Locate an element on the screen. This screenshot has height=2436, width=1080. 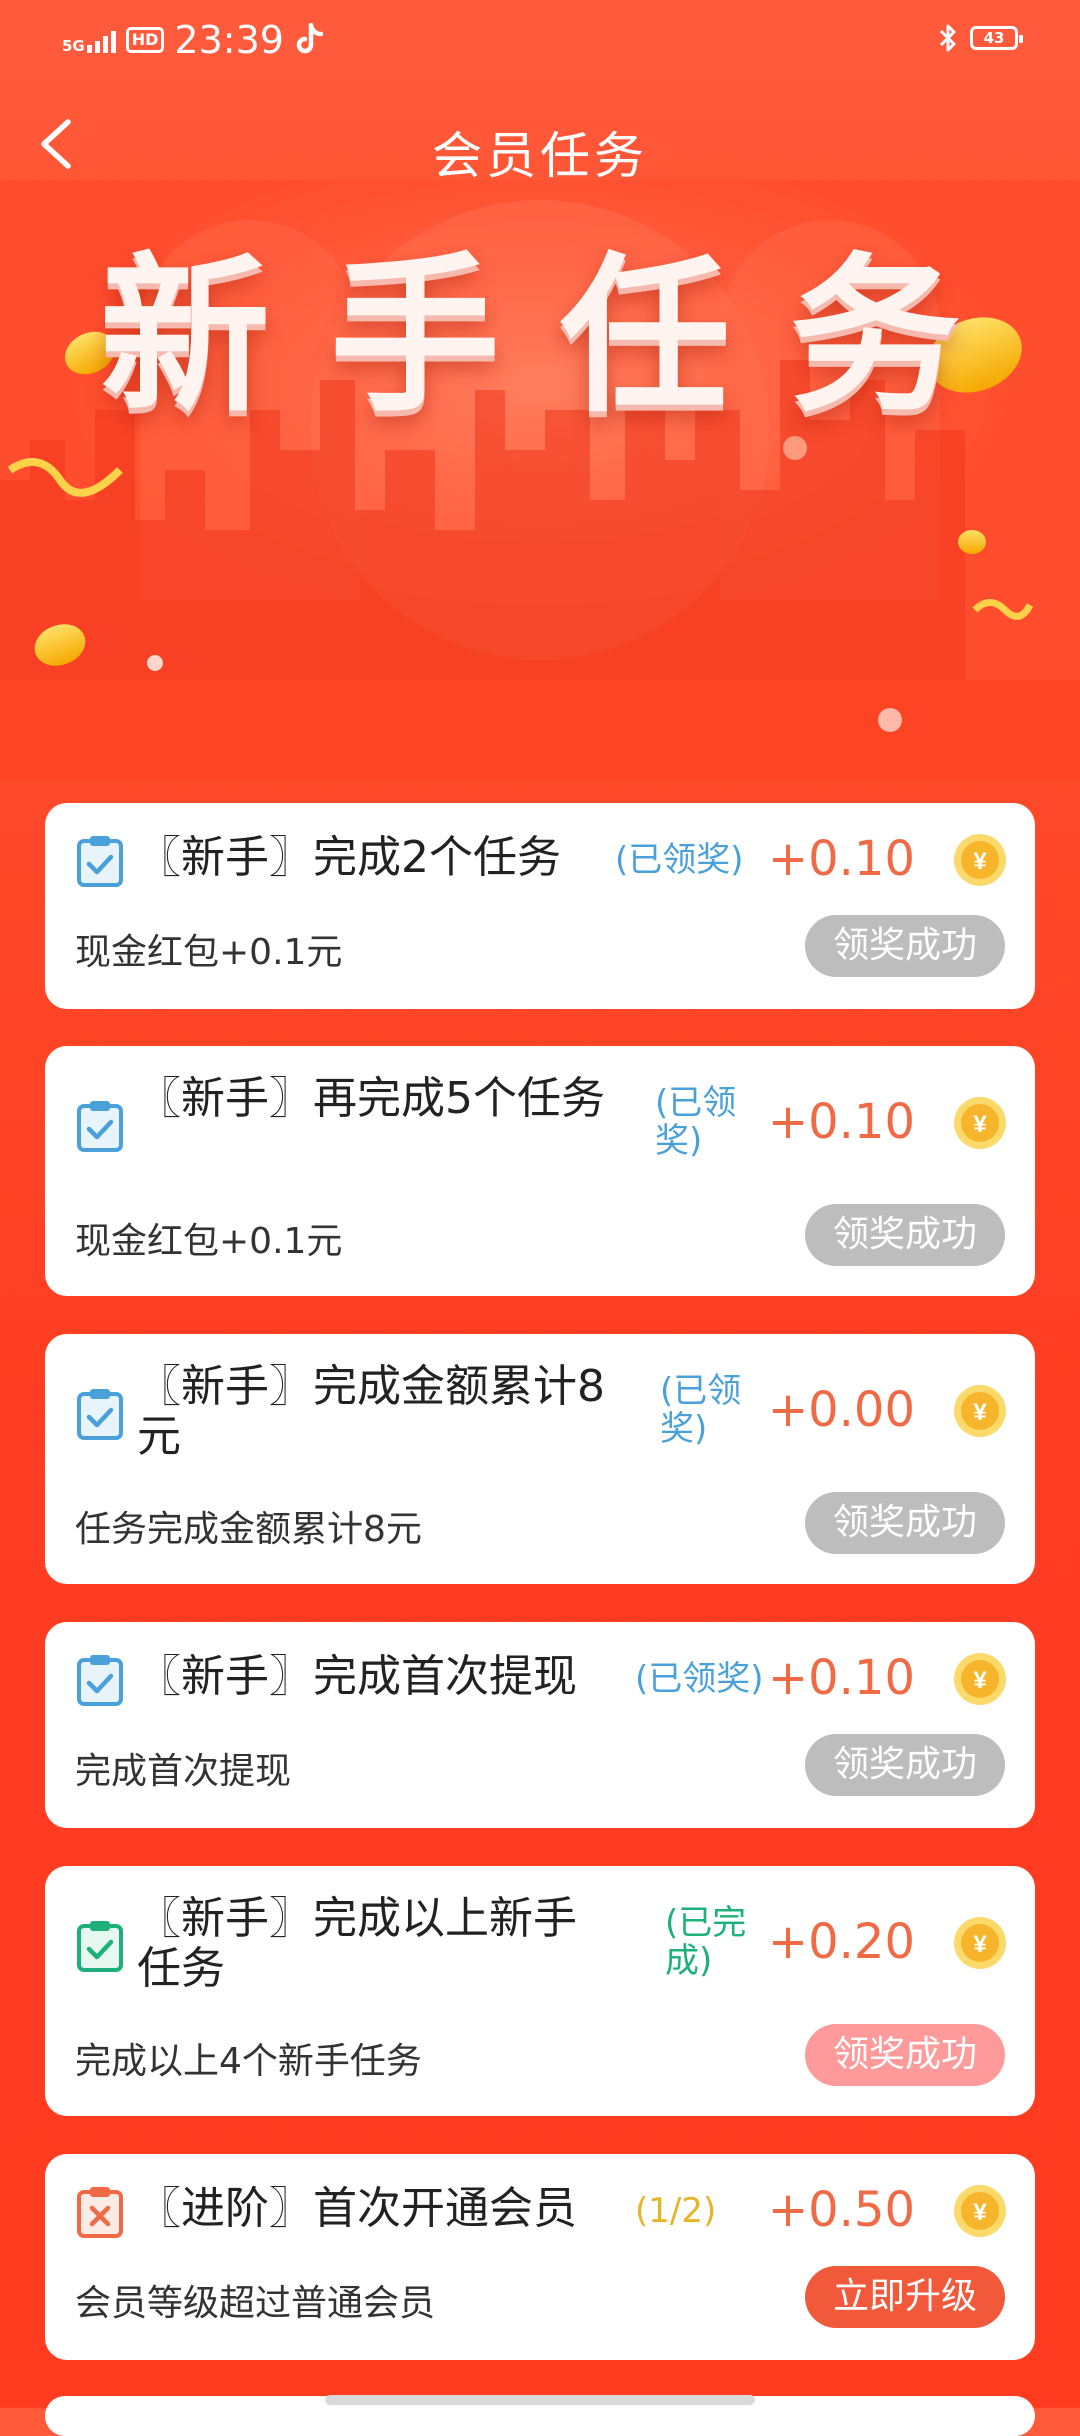
task-title: 〖新手〗完成2个任务 is located at coordinates (349, 857).